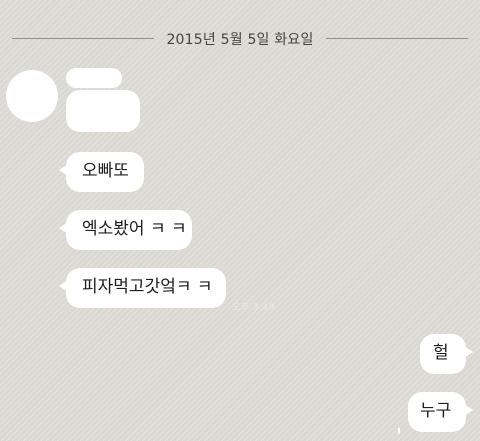 Image resolution: width=480 pixels, height=441 pixels. Describe the element at coordinates (399, 431) in the screenshot. I see `read-indicator` at that location.